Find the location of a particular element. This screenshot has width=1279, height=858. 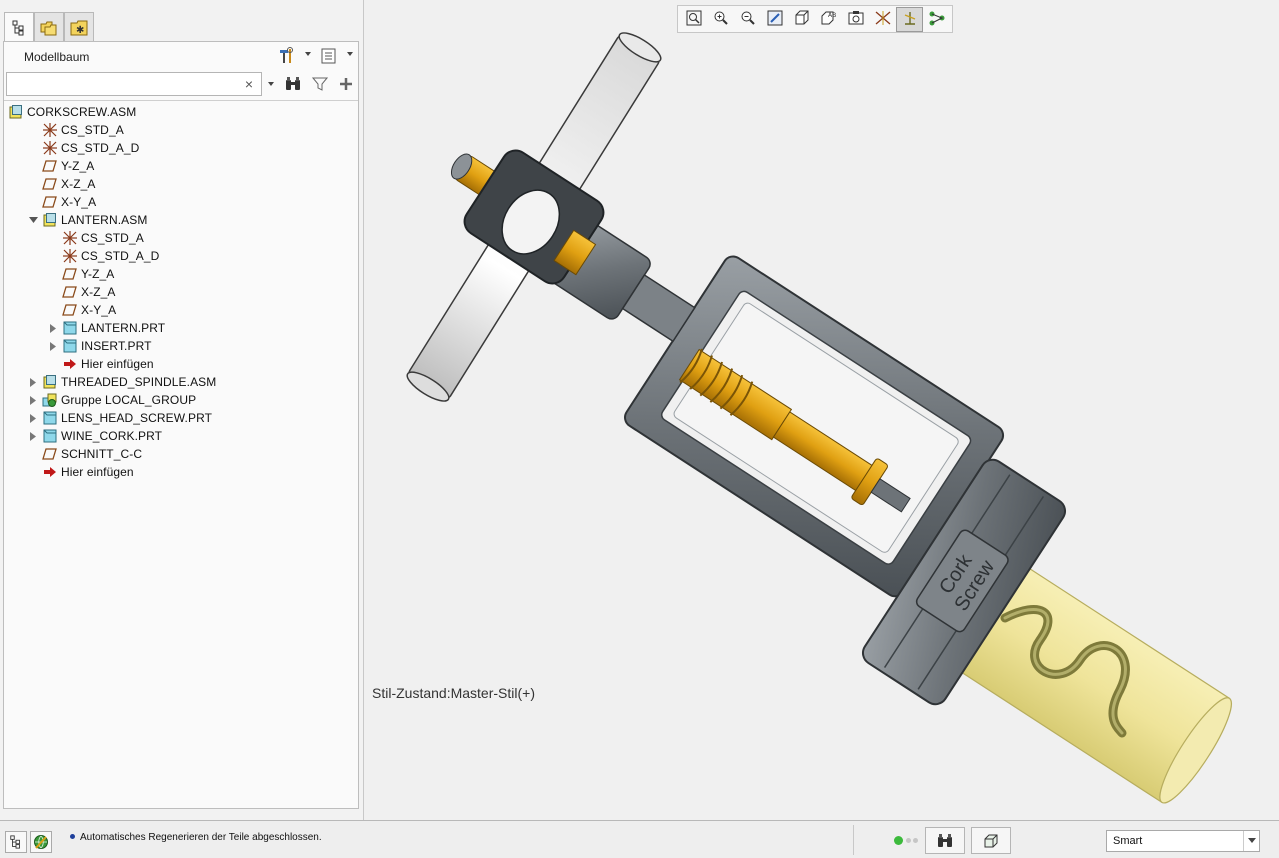

tree-item-label: X-Y_A is located at coordinates (79, 202).